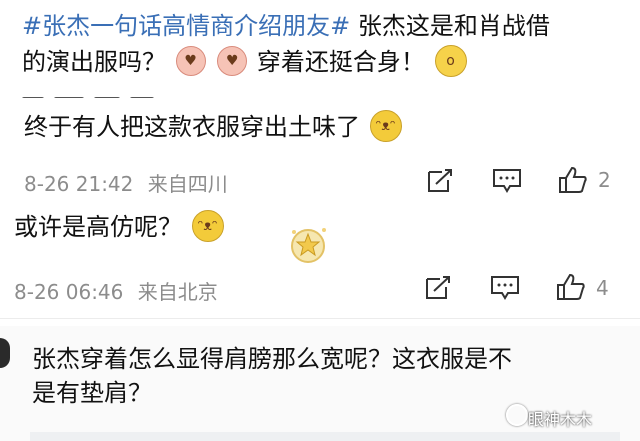 Image resolution: width=640 pixels, height=441 pixels. What do you see at coordinates (192, 127) in the screenshot?
I see `comment-1-text: 终于有人把这款衣服穿出土味了` at bounding box center [192, 127].